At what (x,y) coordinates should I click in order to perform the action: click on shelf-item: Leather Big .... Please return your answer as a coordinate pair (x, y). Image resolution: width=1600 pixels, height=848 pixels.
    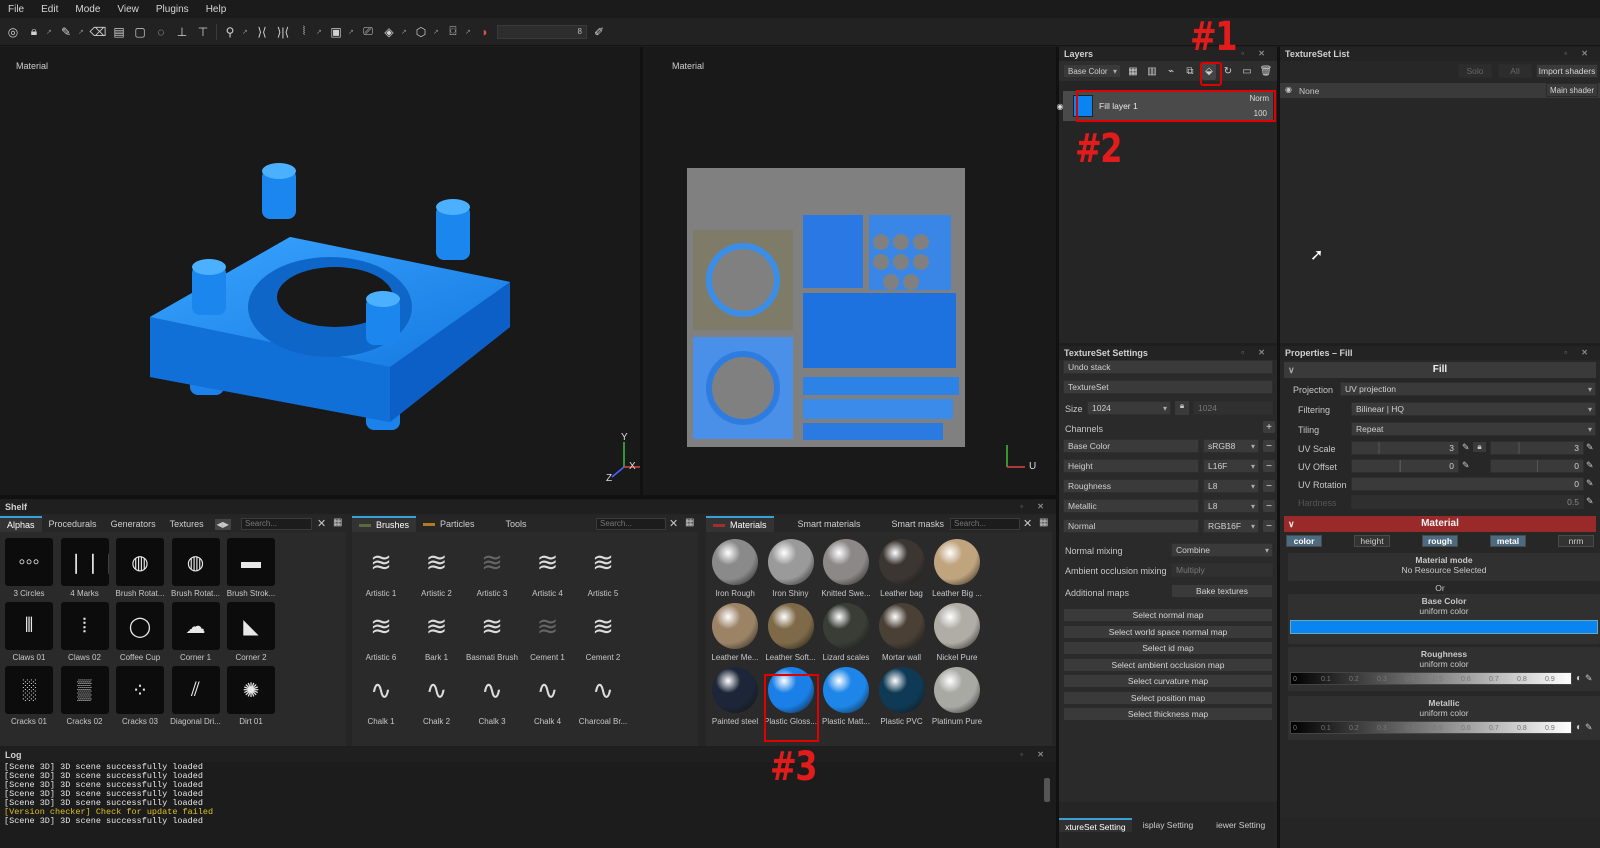
    Looking at the image, I should click on (957, 568).